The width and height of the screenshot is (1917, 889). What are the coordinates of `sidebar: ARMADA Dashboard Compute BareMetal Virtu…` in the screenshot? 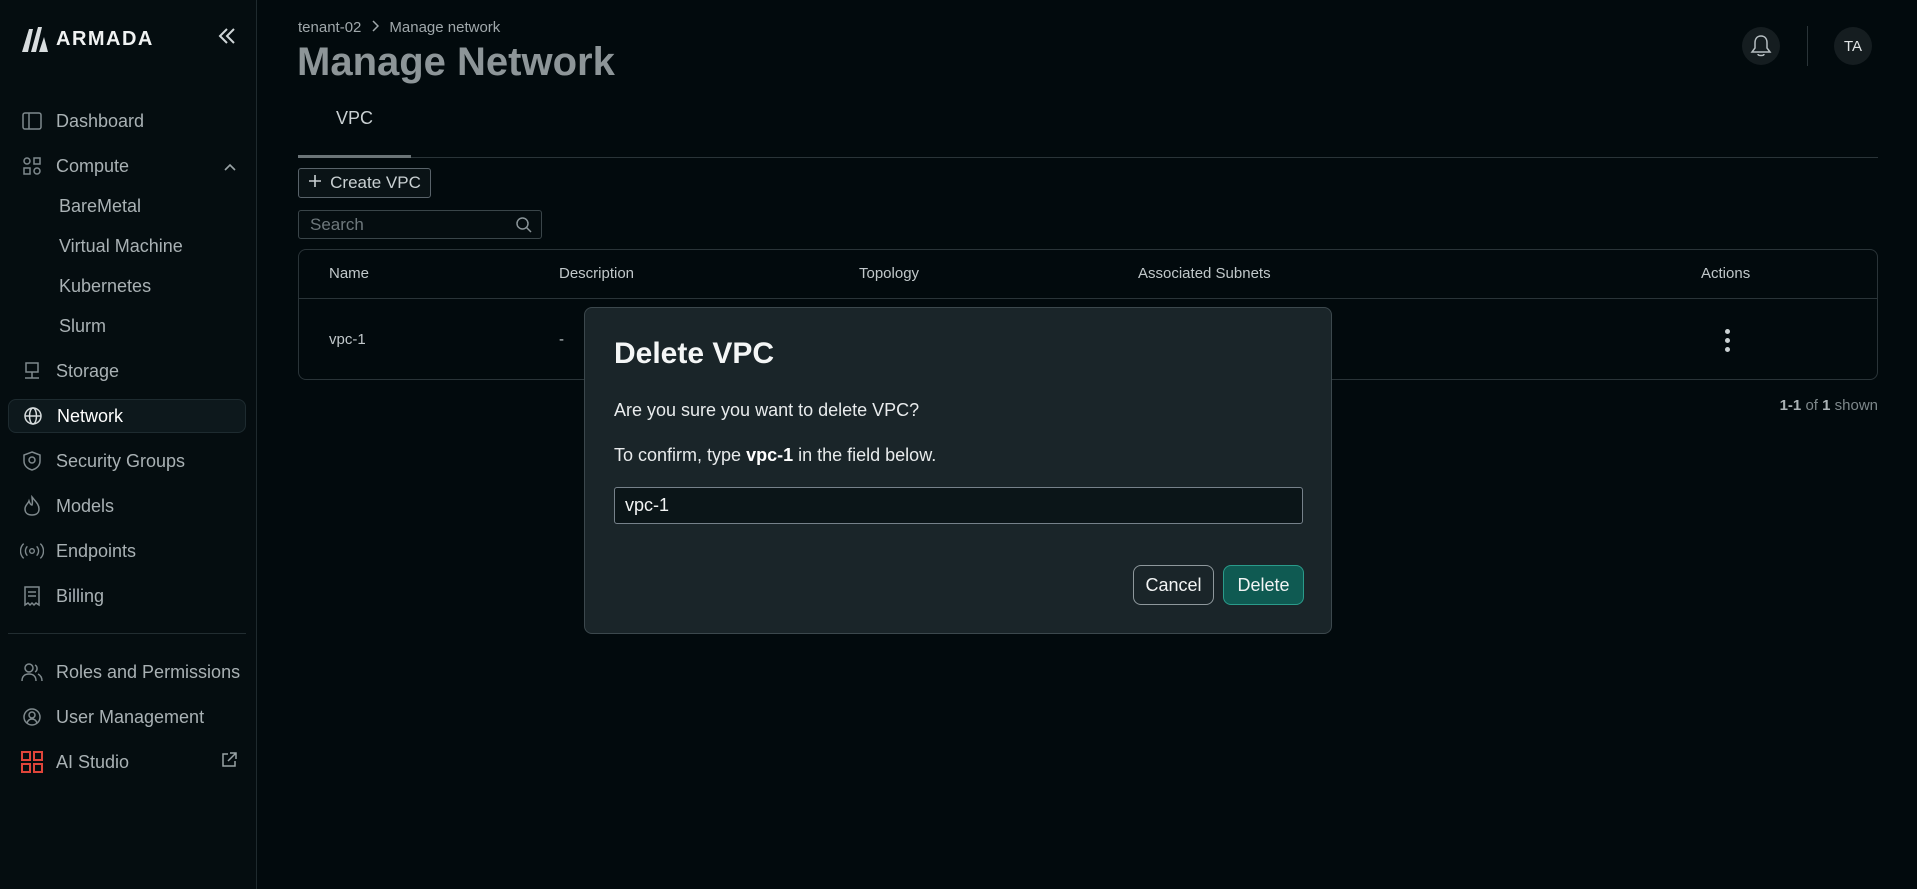 It's located at (128, 444).